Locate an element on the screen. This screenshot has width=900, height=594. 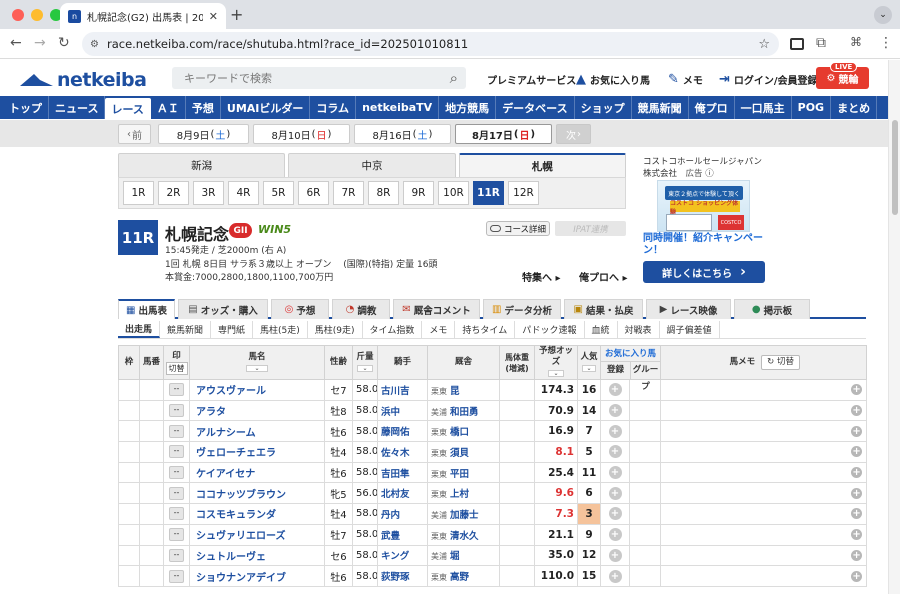
race-button-11R: 11R is located at coordinates (488, 193).